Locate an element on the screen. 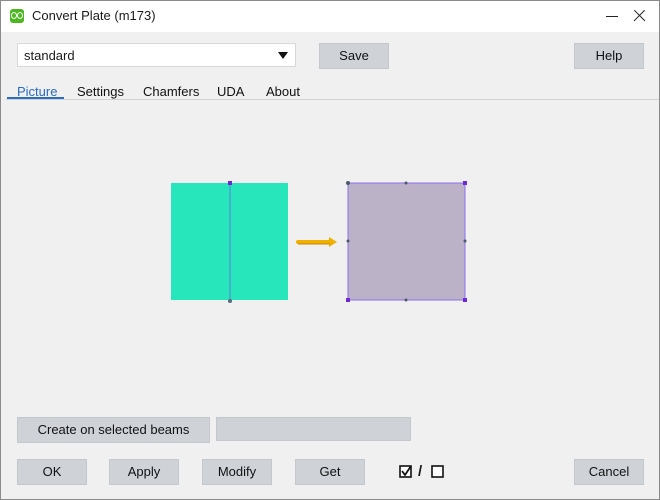  result-handle-right-mid is located at coordinates (465, 241).